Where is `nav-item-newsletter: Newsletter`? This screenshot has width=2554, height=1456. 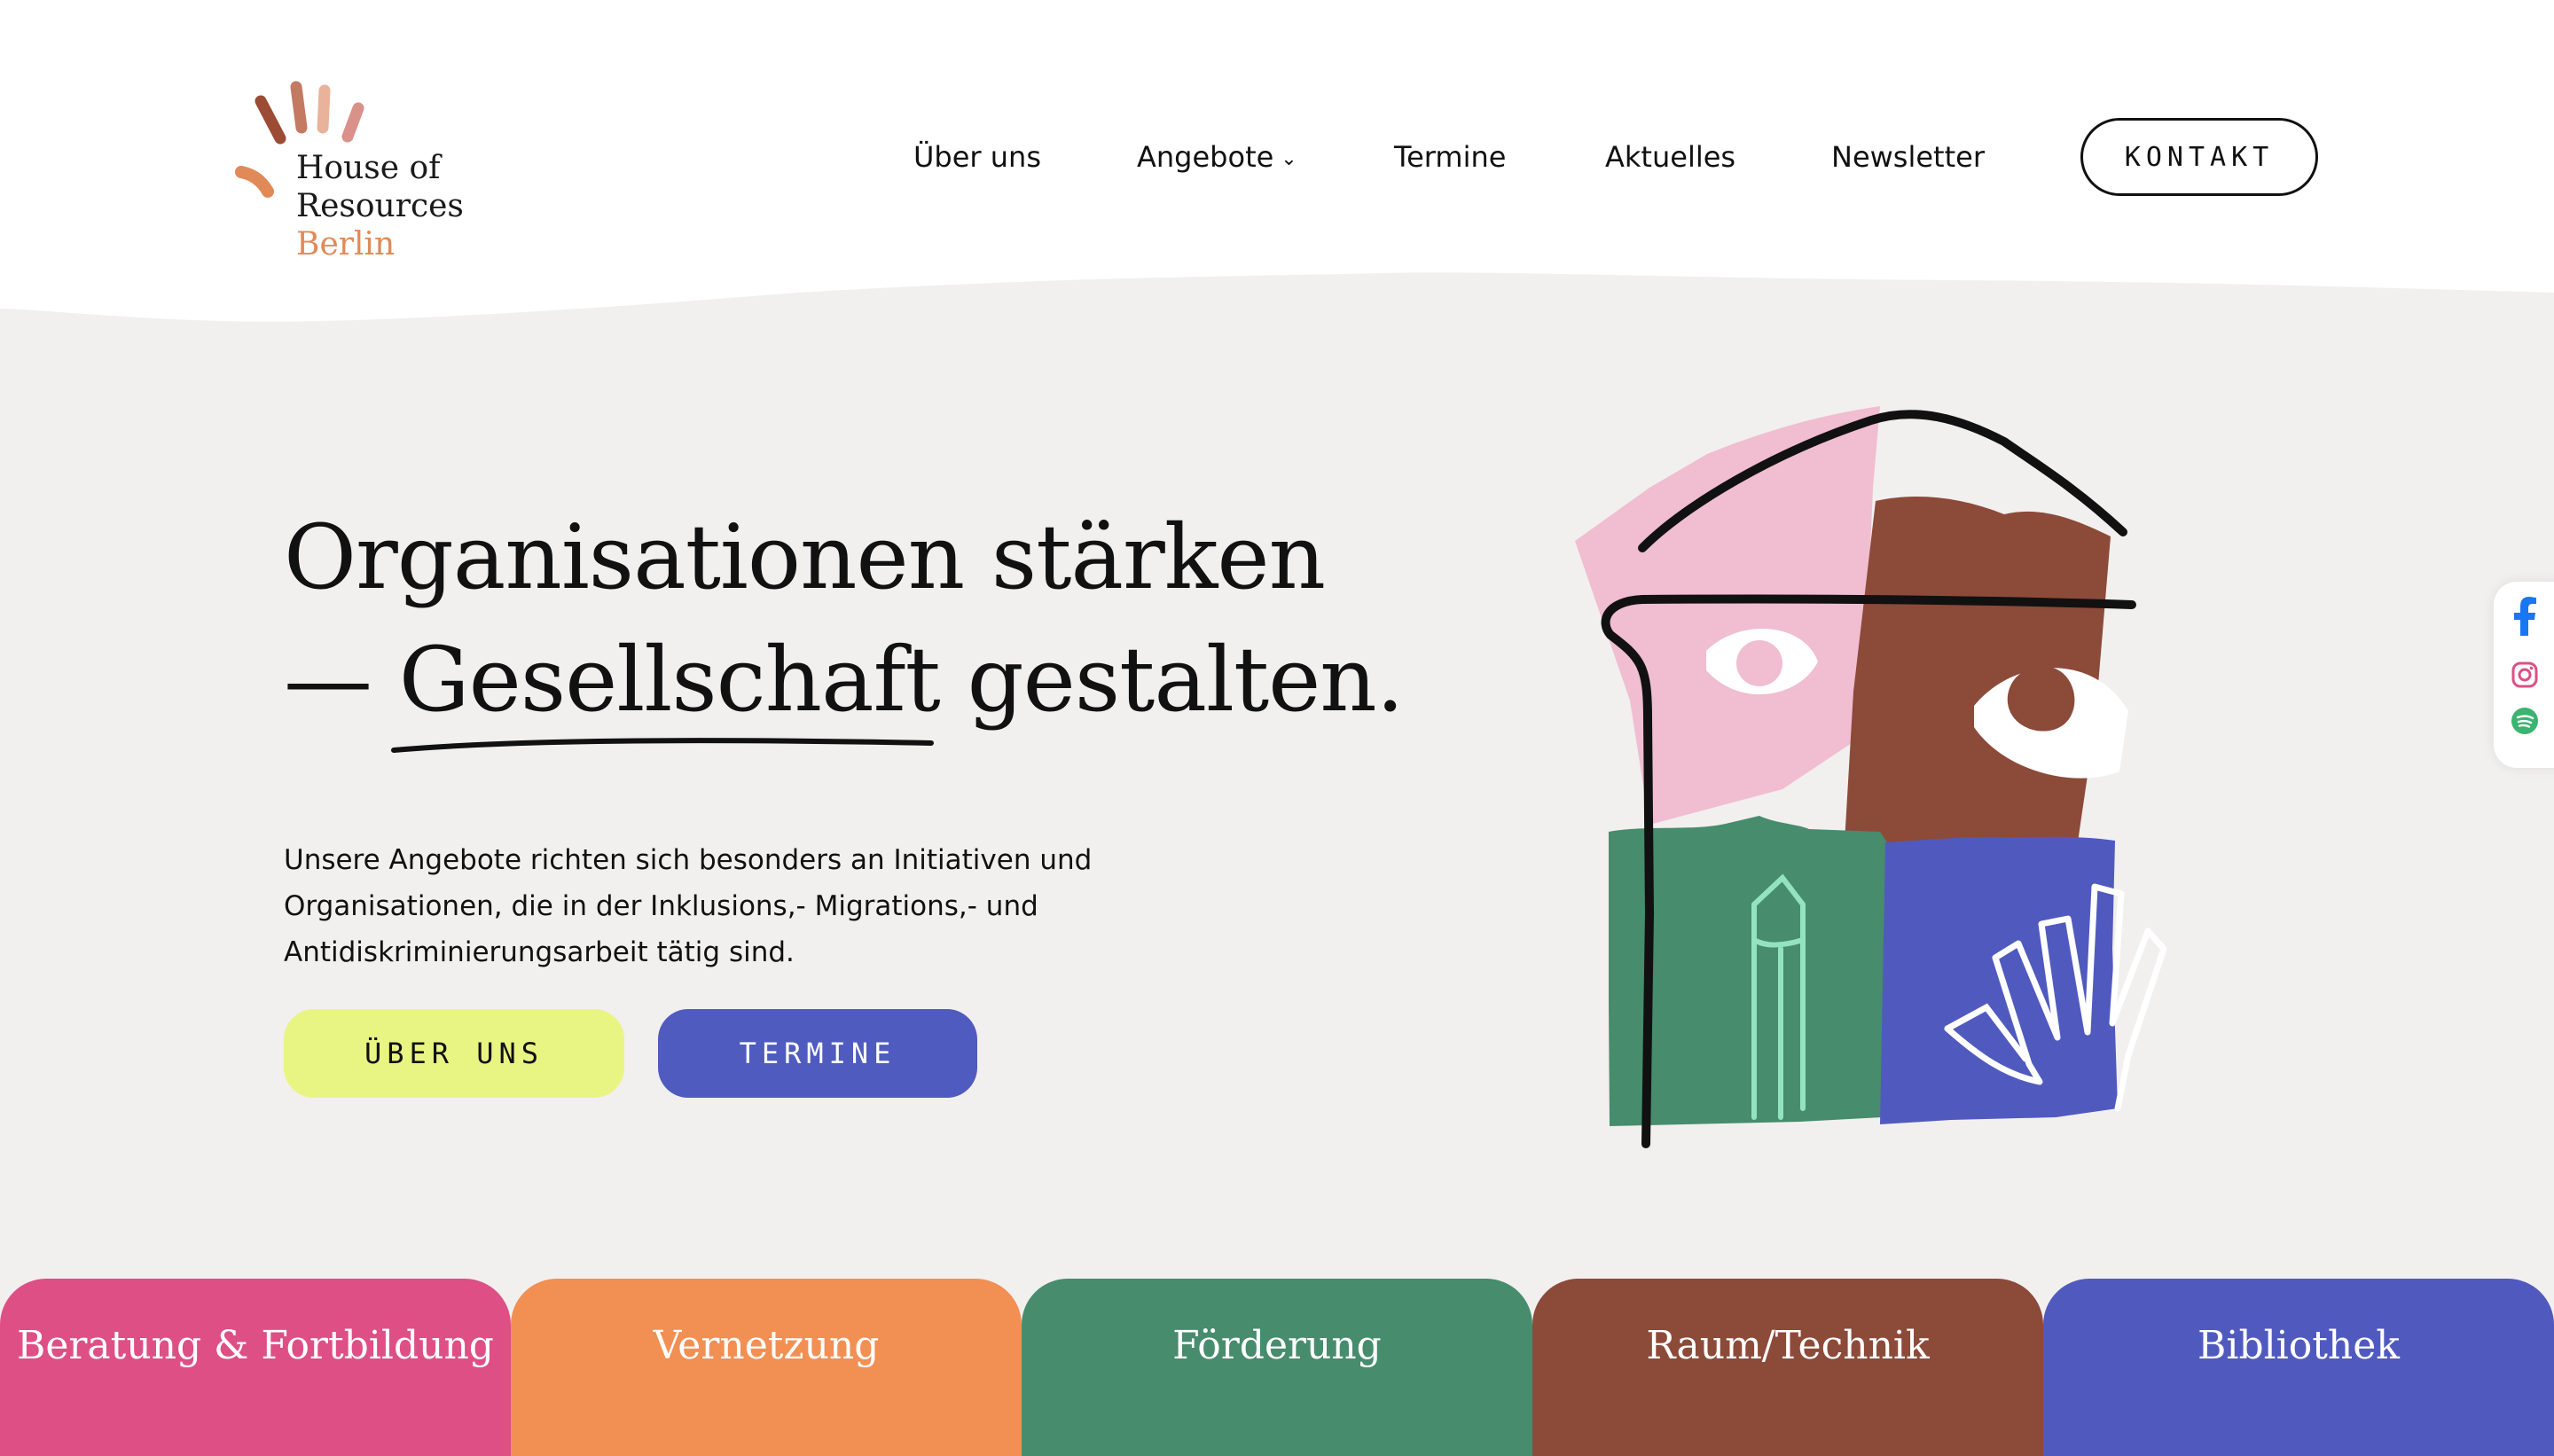
nav-item-newsletter: Newsletter is located at coordinates (1908, 157).